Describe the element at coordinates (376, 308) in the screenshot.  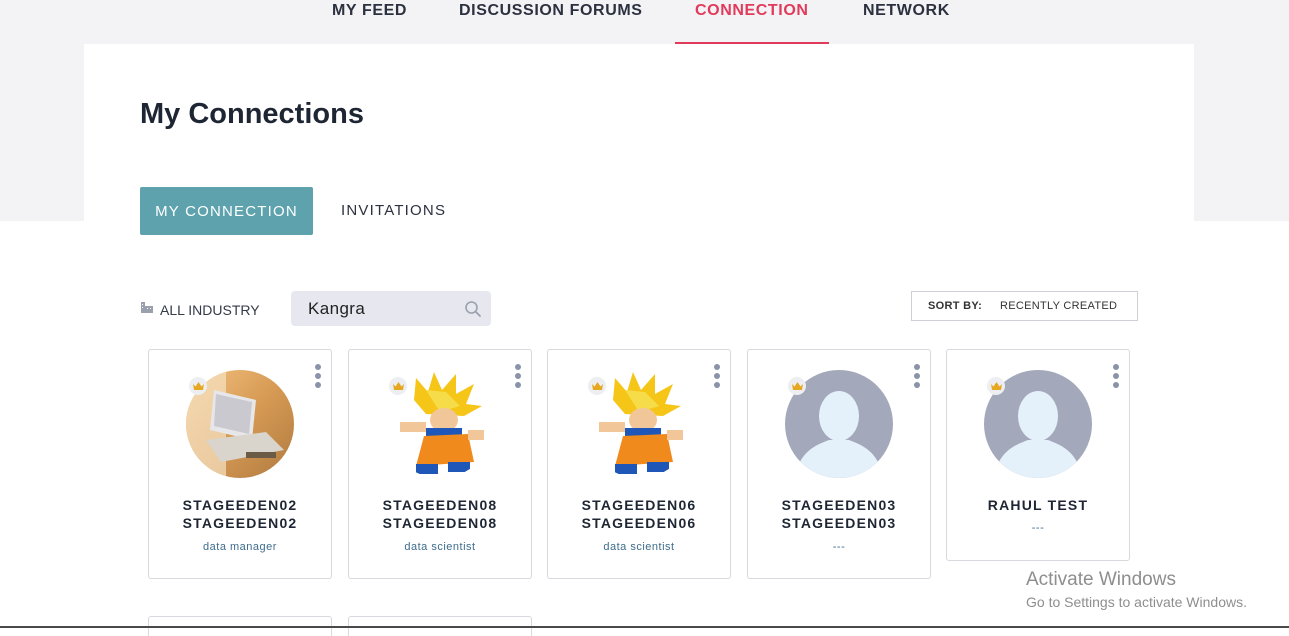
I see `search-input` at that location.